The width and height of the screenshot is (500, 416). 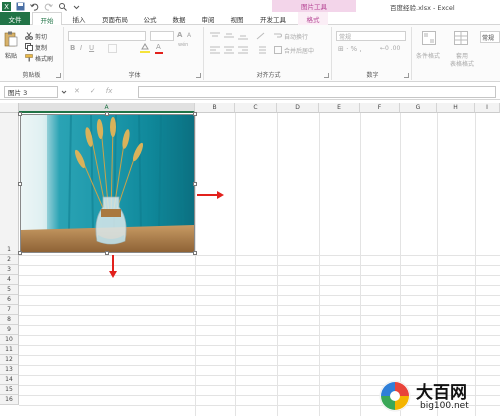 I want to click on font-color-button: A, so click(x=158, y=47).